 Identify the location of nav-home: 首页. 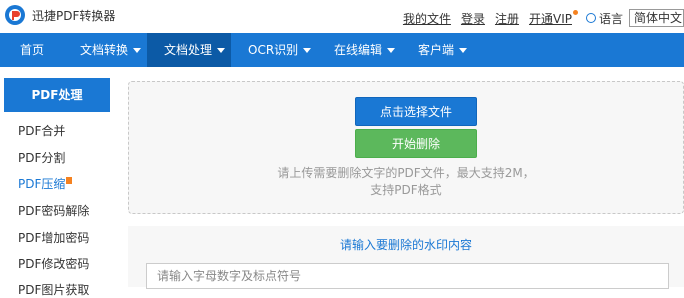
(32, 50).